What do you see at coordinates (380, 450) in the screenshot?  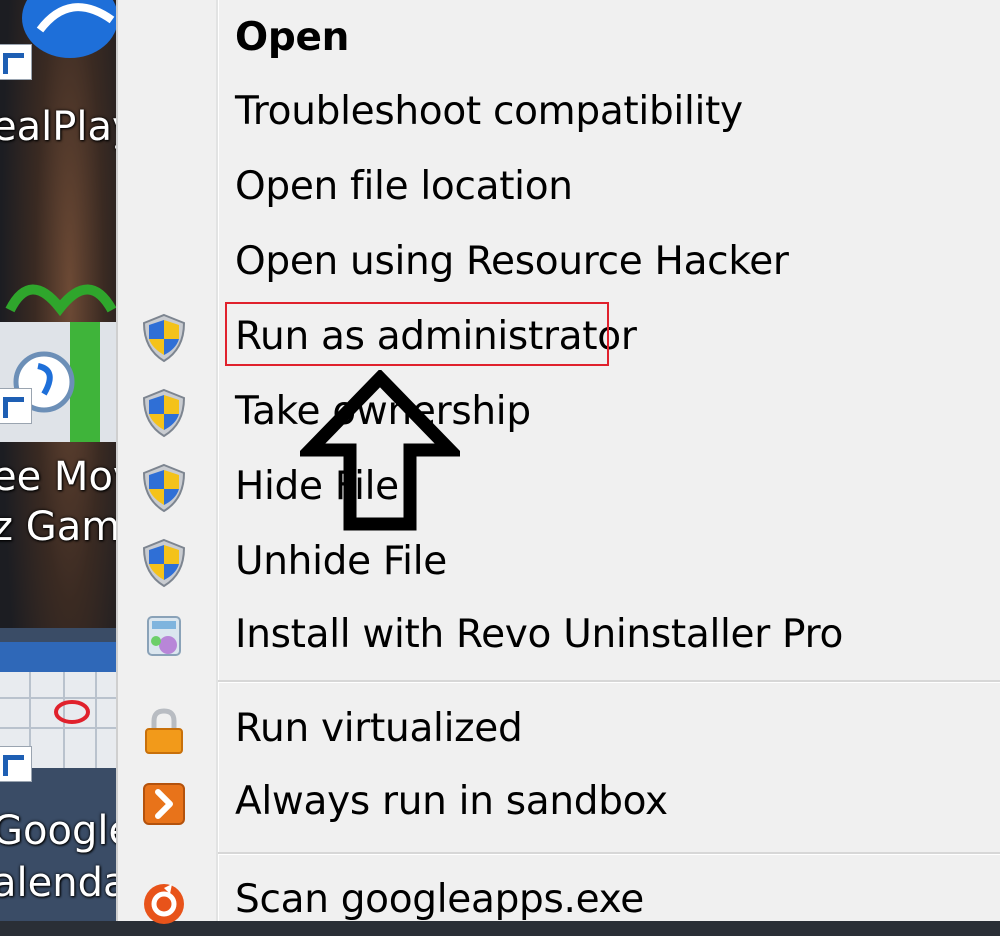 I see `up-arrow-outline-icon` at bounding box center [380, 450].